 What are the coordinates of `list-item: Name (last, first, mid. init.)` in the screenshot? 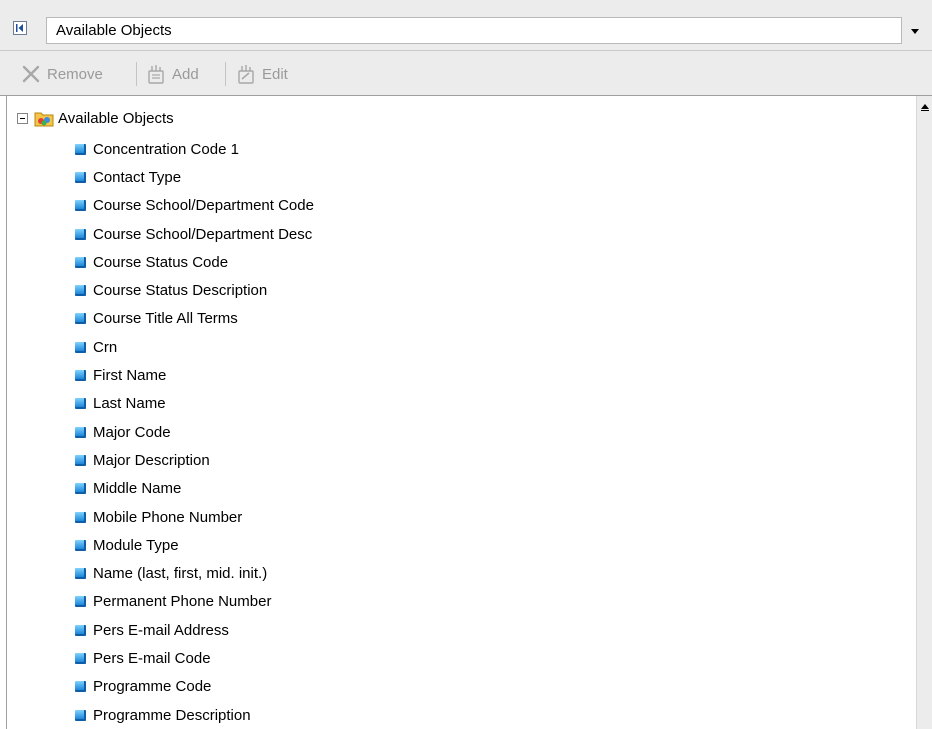 It's located at (194, 573).